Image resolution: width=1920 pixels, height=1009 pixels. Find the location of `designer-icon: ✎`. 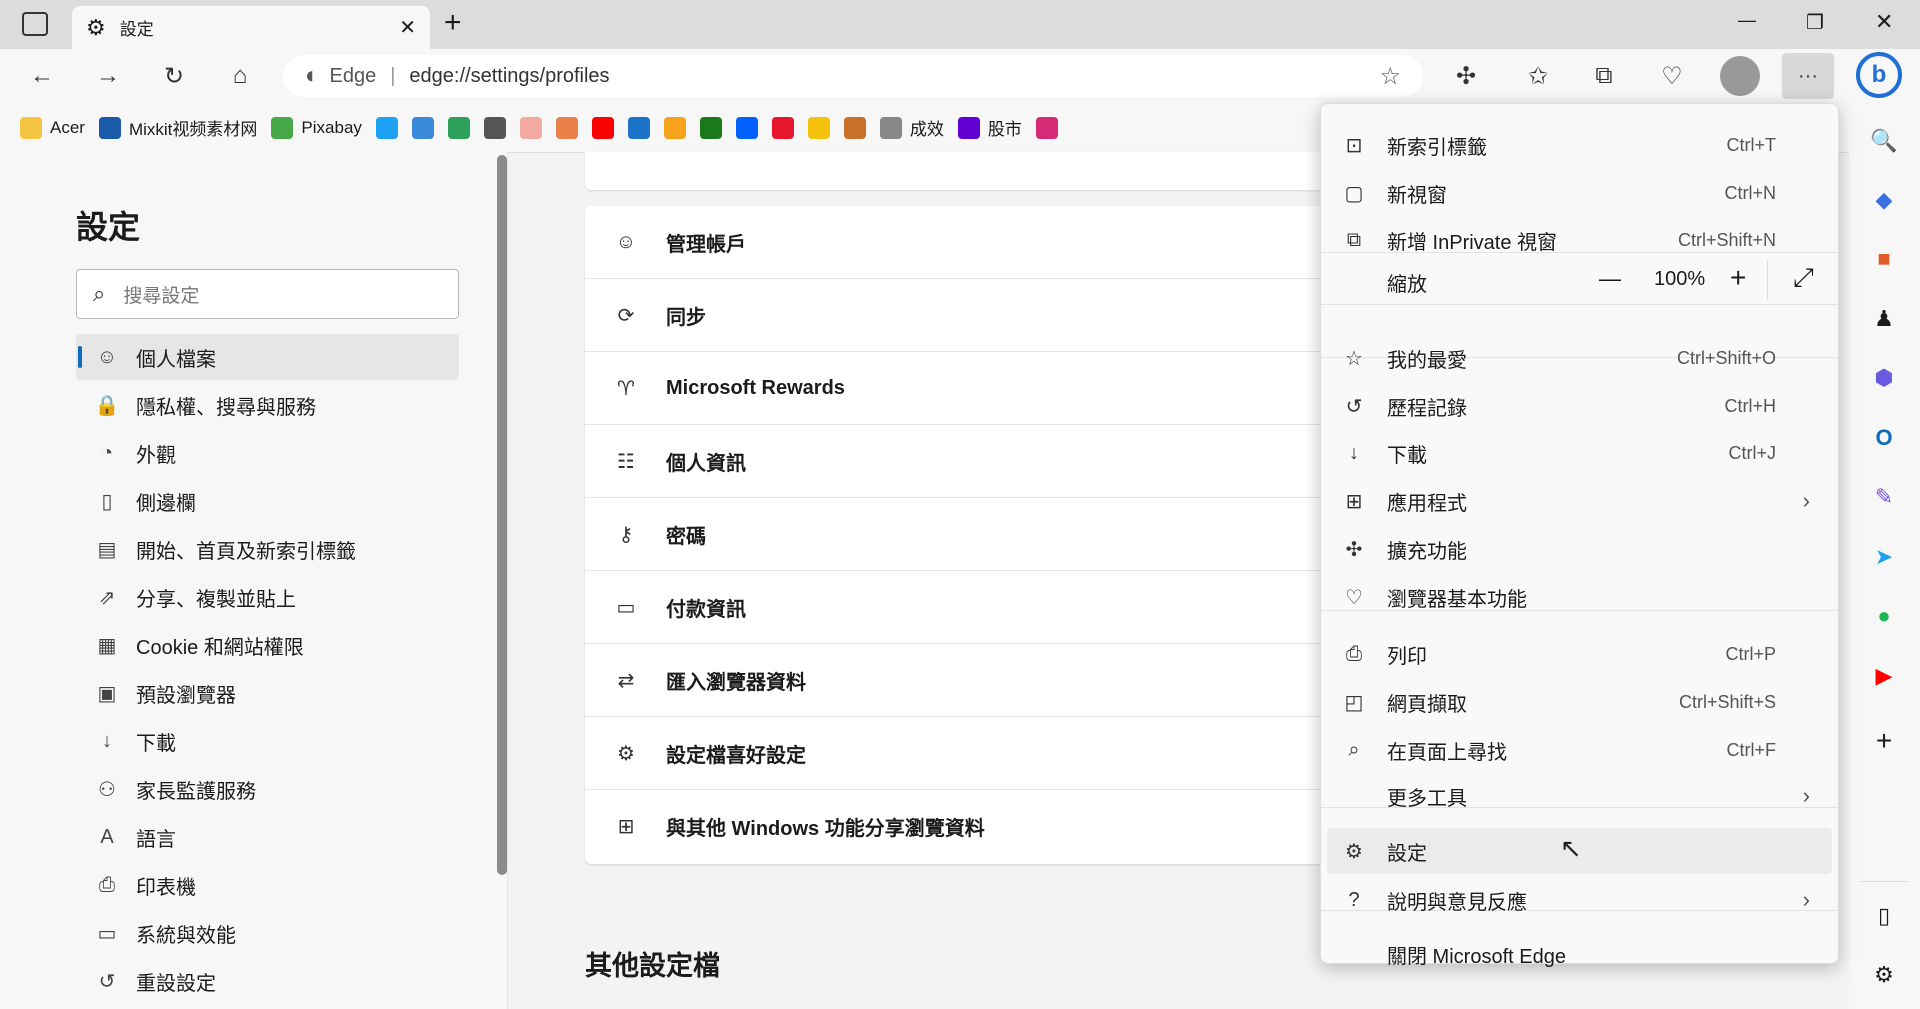

designer-icon: ✎ is located at coordinates (1884, 497).